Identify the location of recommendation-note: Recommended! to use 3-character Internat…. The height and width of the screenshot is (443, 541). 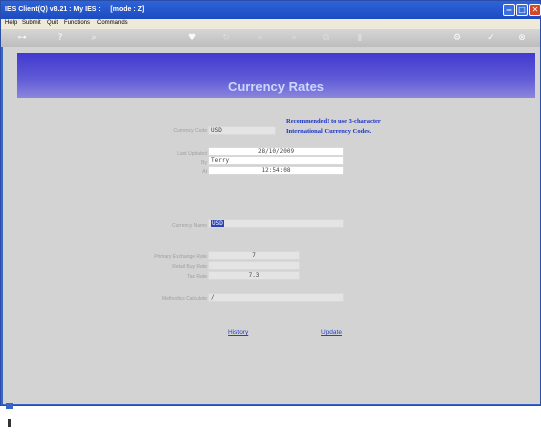
(333, 127).